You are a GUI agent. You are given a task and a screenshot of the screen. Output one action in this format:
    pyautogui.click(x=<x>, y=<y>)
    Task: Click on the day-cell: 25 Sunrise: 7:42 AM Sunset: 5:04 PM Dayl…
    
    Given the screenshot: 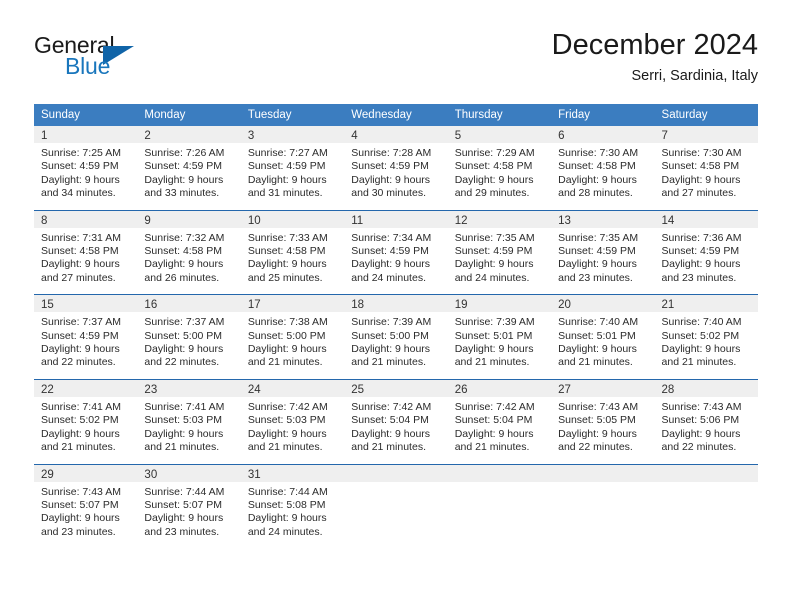 What is the action you would take?
    pyautogui.click(x=396, y=421)
    